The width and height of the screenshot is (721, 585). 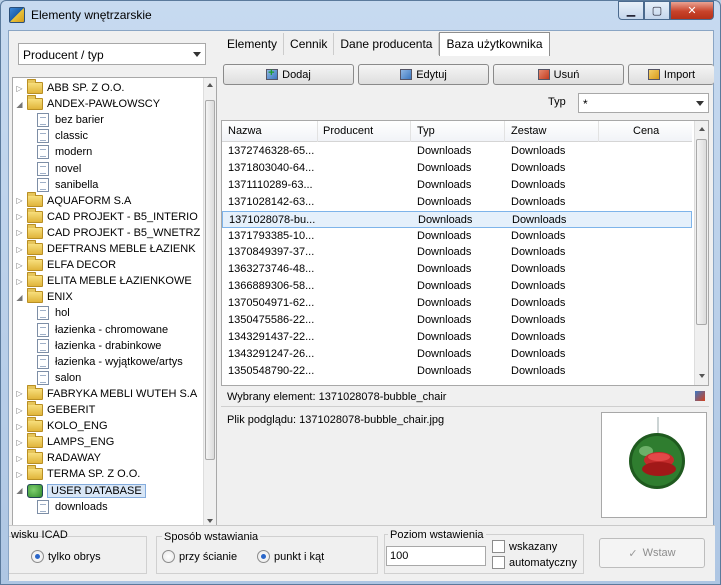 I want to click on tree-leaf-item: sanibella, so click(x=67, y=185).